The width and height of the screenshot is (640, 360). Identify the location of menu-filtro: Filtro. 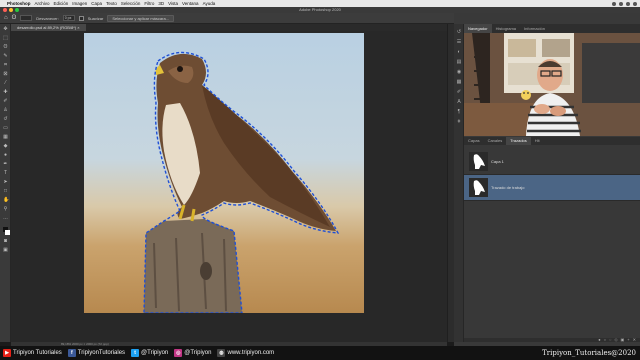
(149, 3).